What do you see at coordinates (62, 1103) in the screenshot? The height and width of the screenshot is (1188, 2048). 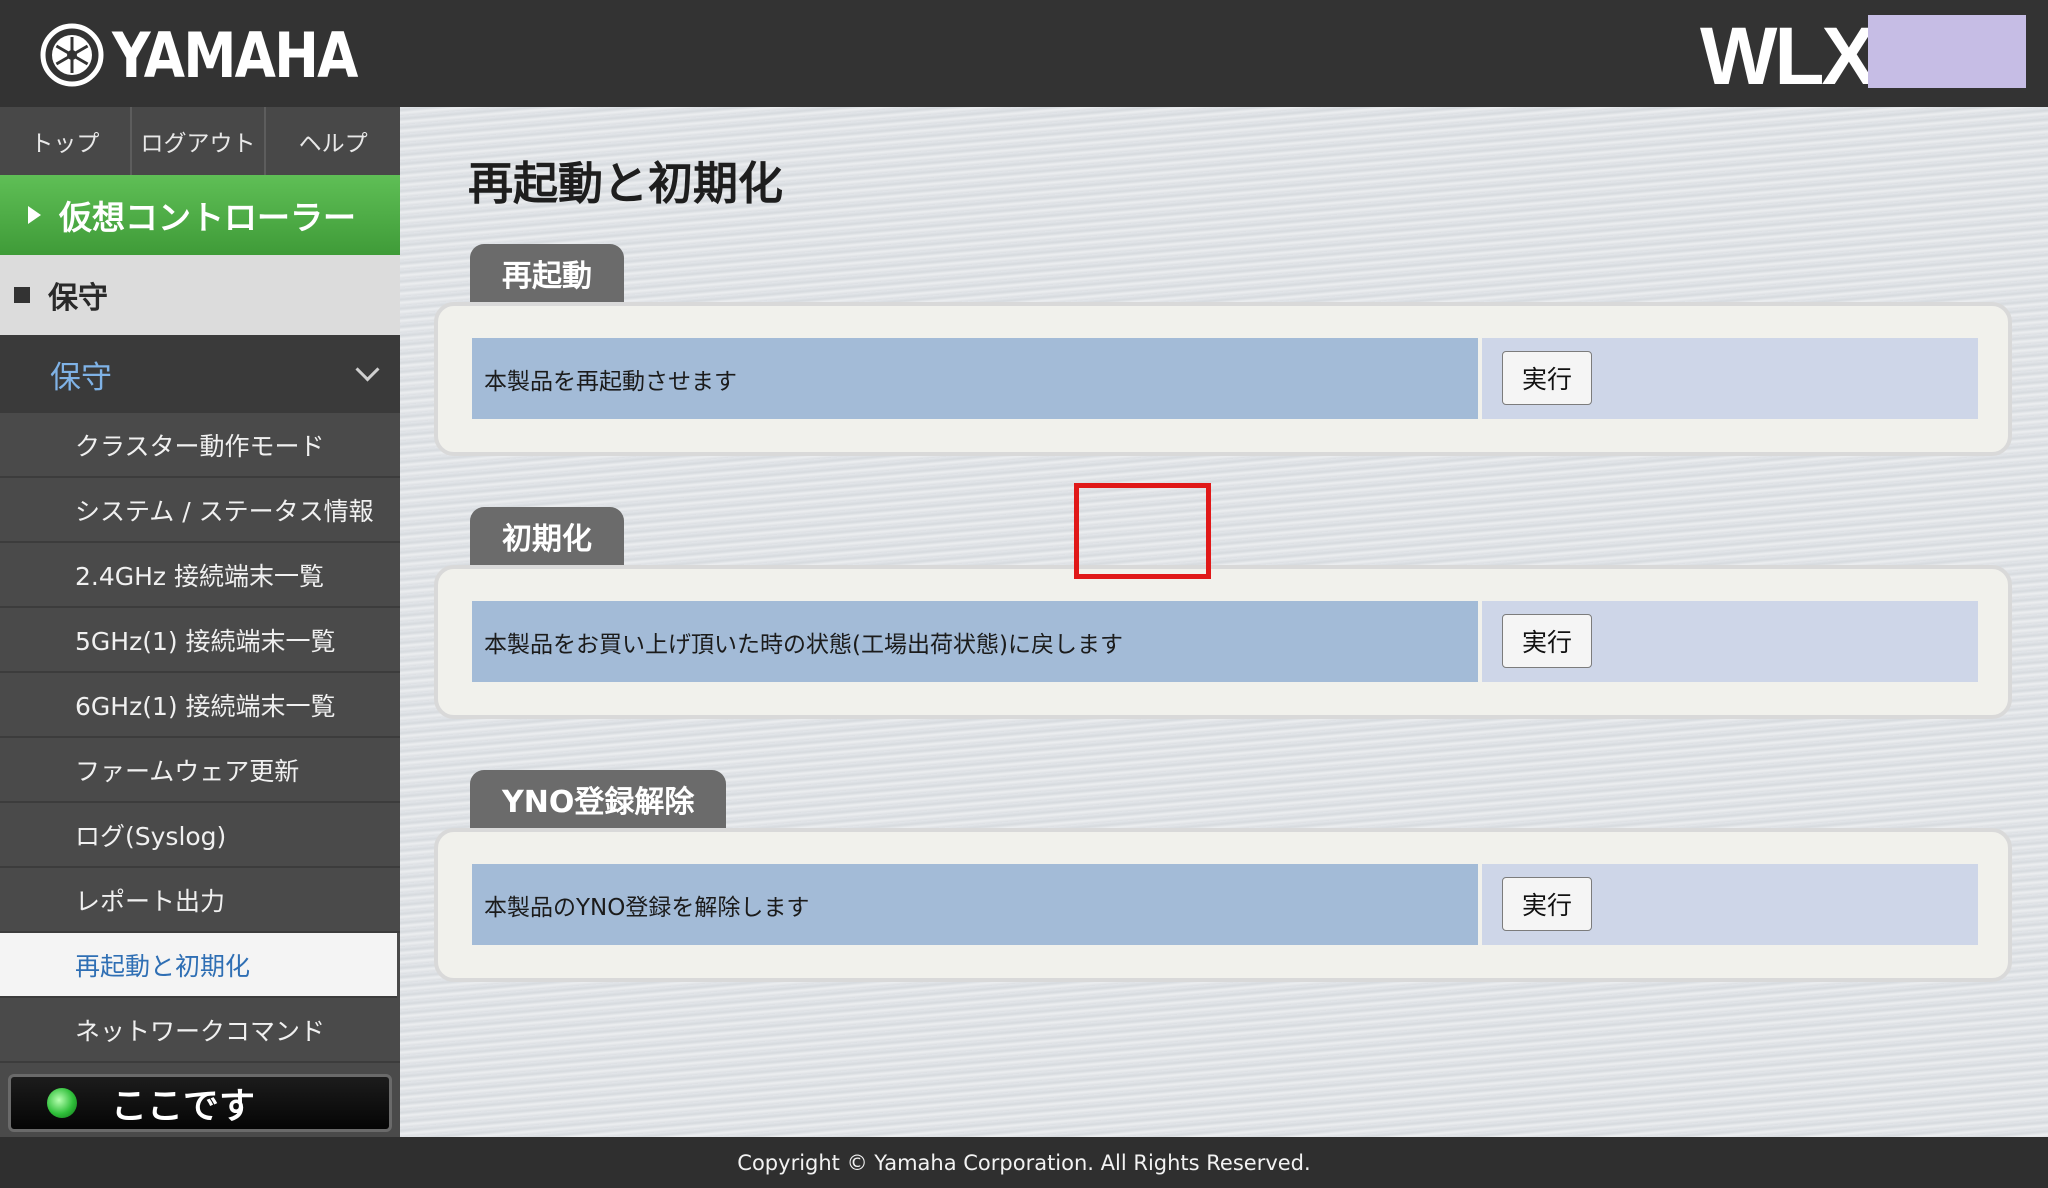 I see `led-indicator-icon` at bounding box center [62, 1103].